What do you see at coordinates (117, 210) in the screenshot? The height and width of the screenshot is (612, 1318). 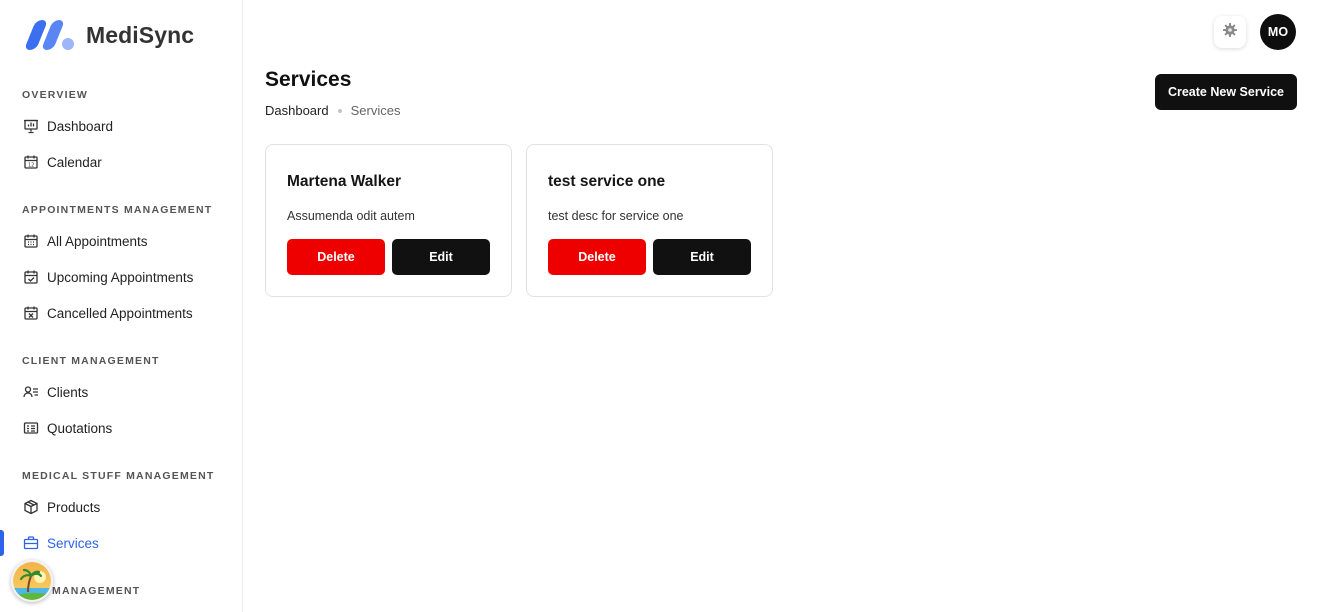 I see `section-title-appointments: APPOINTMENTS MANAGEMENT` at bounding box center [117, 210].